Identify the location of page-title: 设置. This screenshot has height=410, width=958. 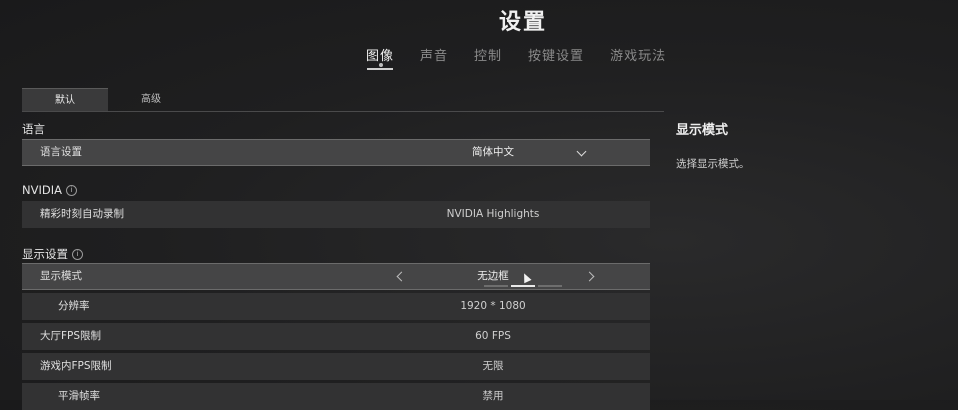
(522, 22).